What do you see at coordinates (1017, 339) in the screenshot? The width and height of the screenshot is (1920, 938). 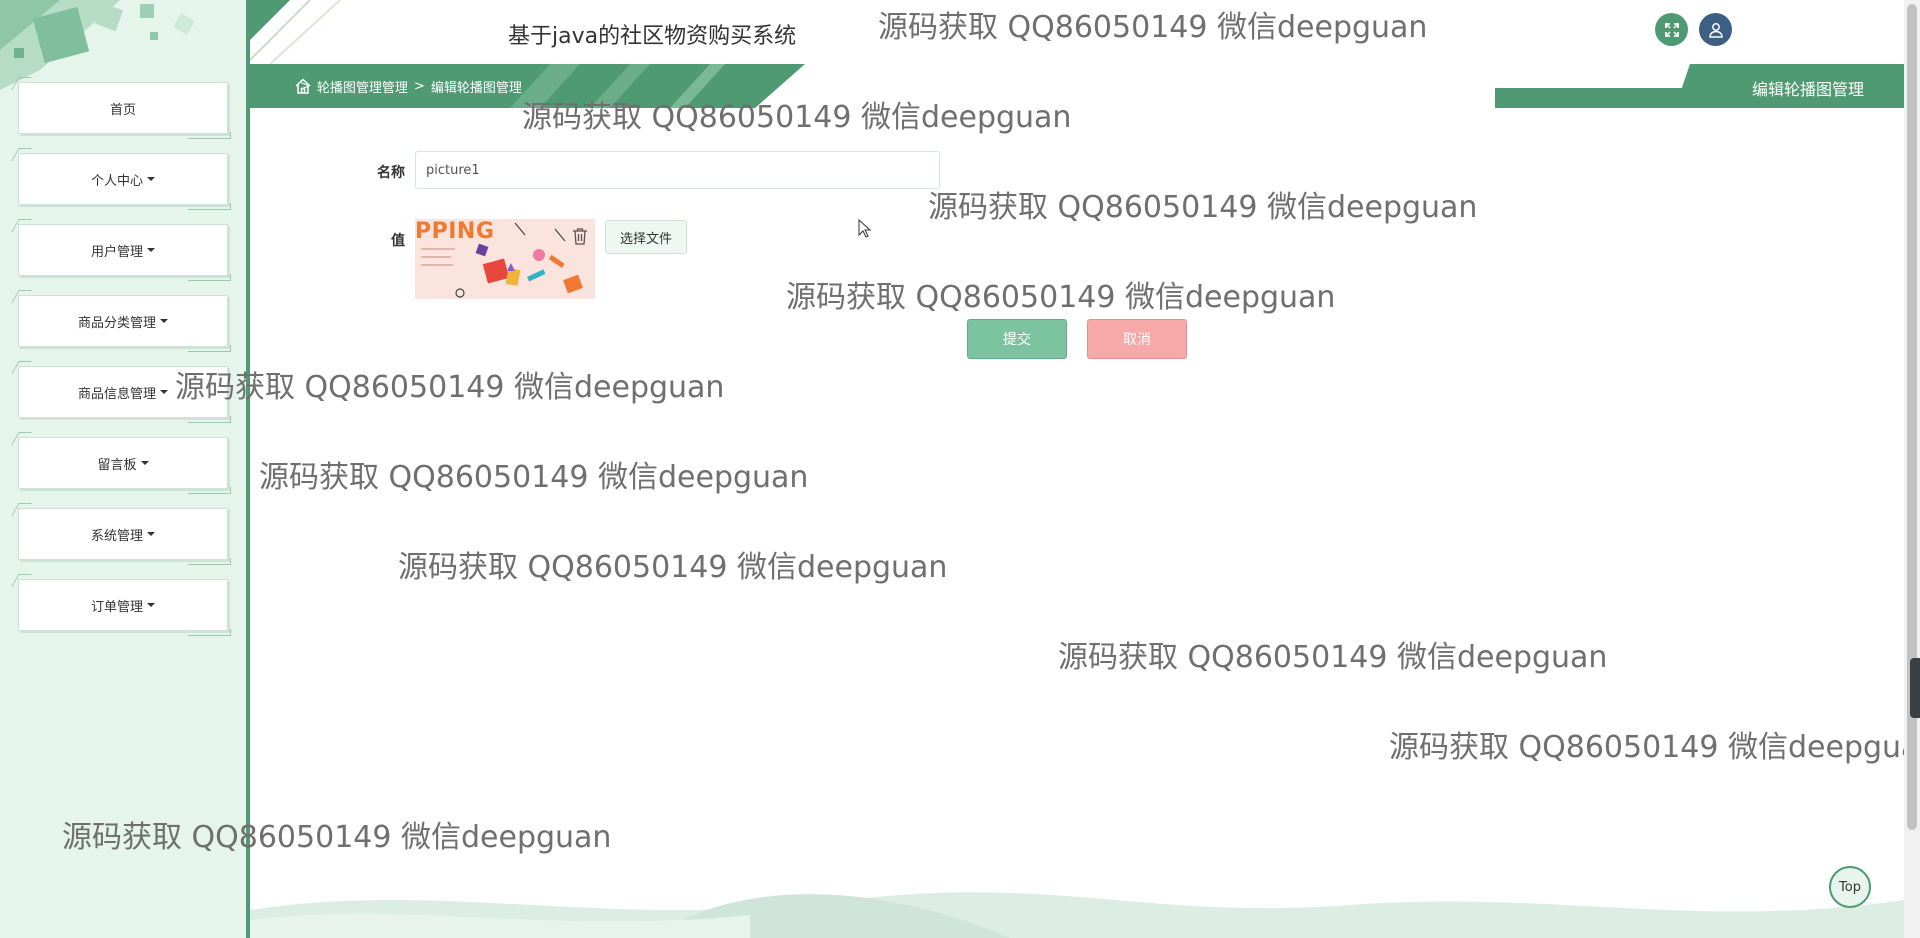 I see `submit-button: 提交` at bounding box center [1017, 339].